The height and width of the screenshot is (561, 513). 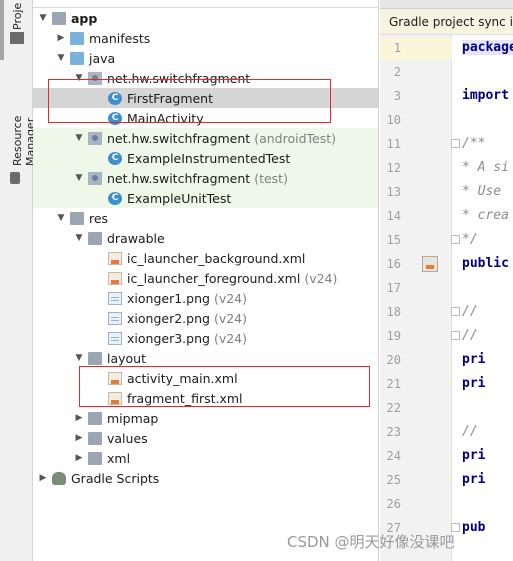 What do you see at coordinates (205, 198) in the screenshot?
I see `tree-item-unit-test: C ExampleUnitTest` at bounding box center [205, 198].